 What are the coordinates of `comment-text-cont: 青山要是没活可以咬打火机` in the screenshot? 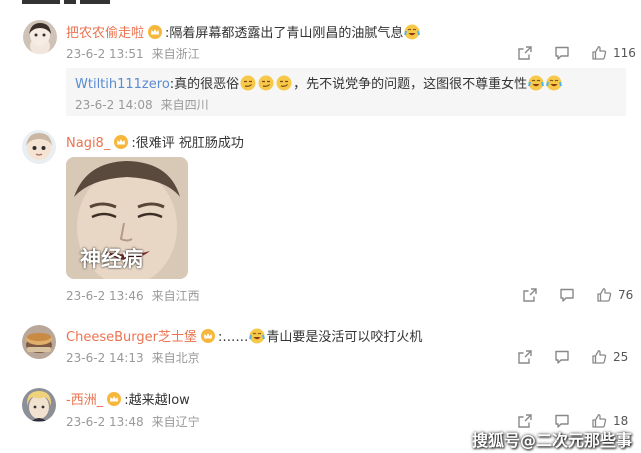 It's located at (344, 337).